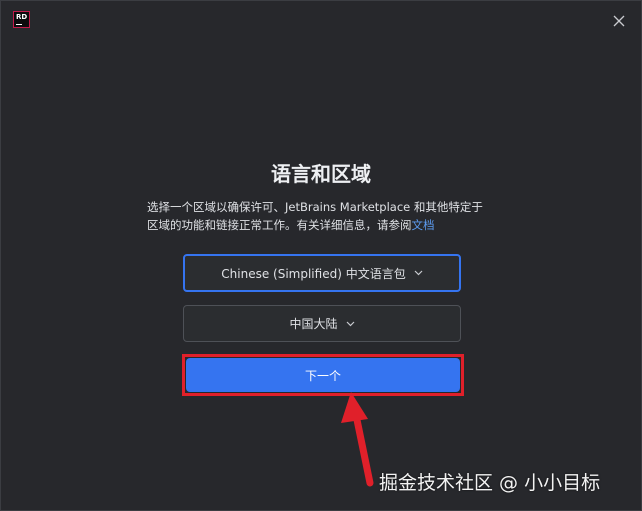 Image resolution: width=642 pixels, height=511 pixels. I want to click on rider-logo-icon: RD, so click(21, 19).